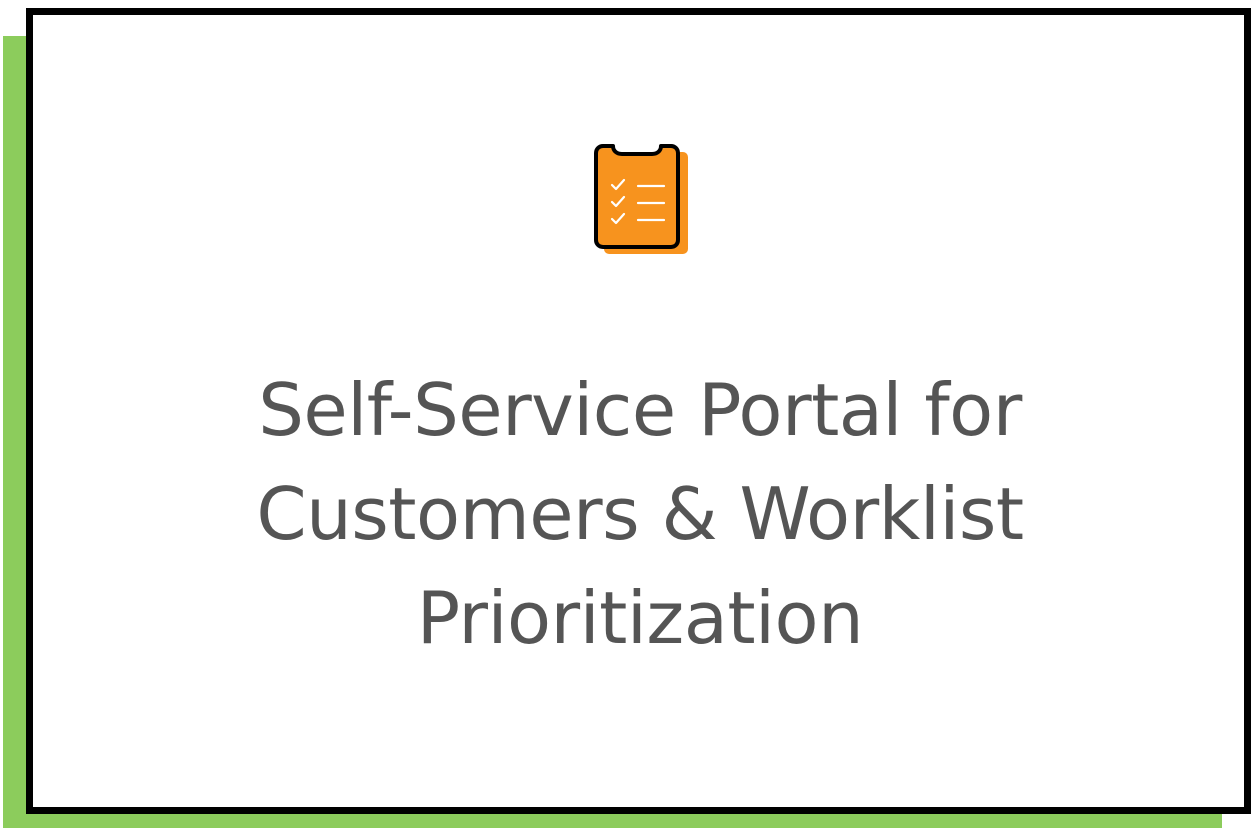  I want to click on card-title-line: Customers & Worklist, so click(640, 514).